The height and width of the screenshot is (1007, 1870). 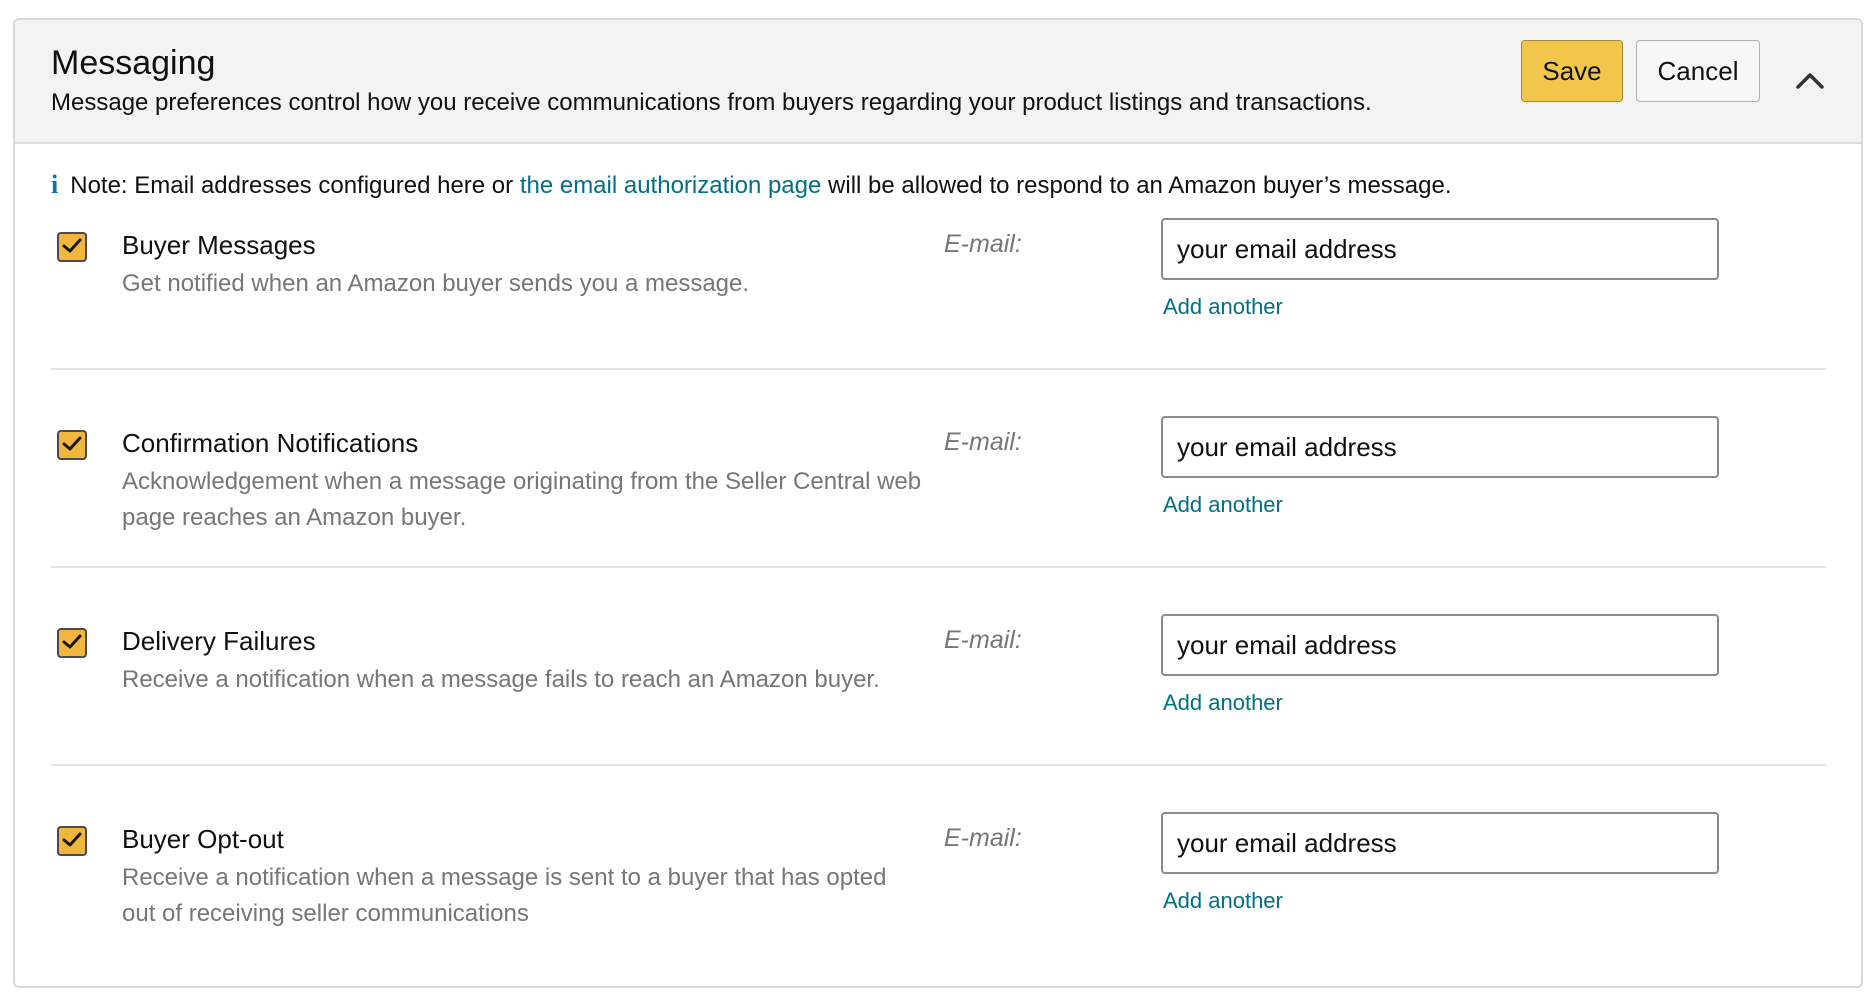 I want to click on buyer-opt-out-checkbox, so click(x=72, y=841).